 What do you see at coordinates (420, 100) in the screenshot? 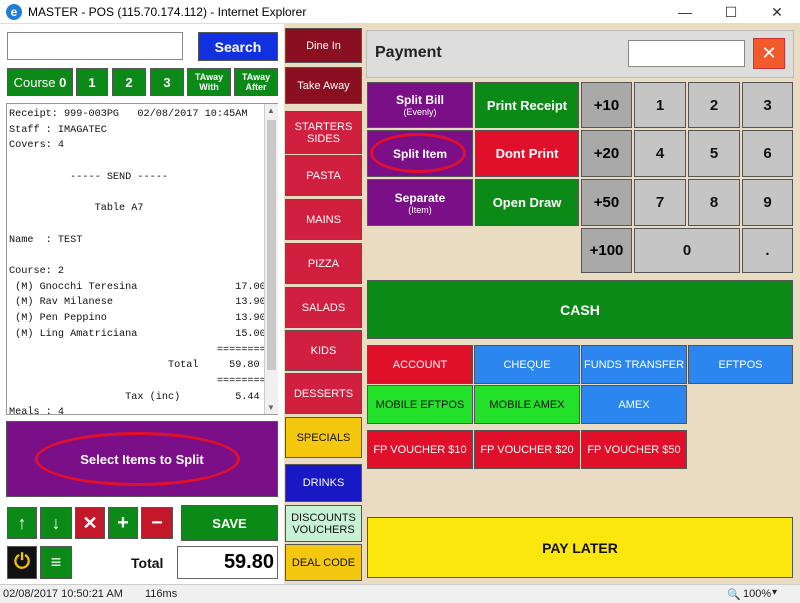
I see `split-bill-label: Split Bill` at bounding box center [420, 100].